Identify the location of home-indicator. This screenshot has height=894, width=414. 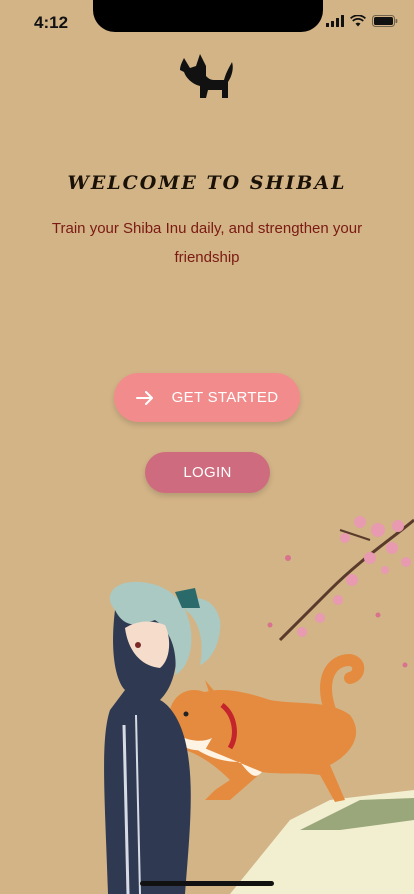
(207, 883).